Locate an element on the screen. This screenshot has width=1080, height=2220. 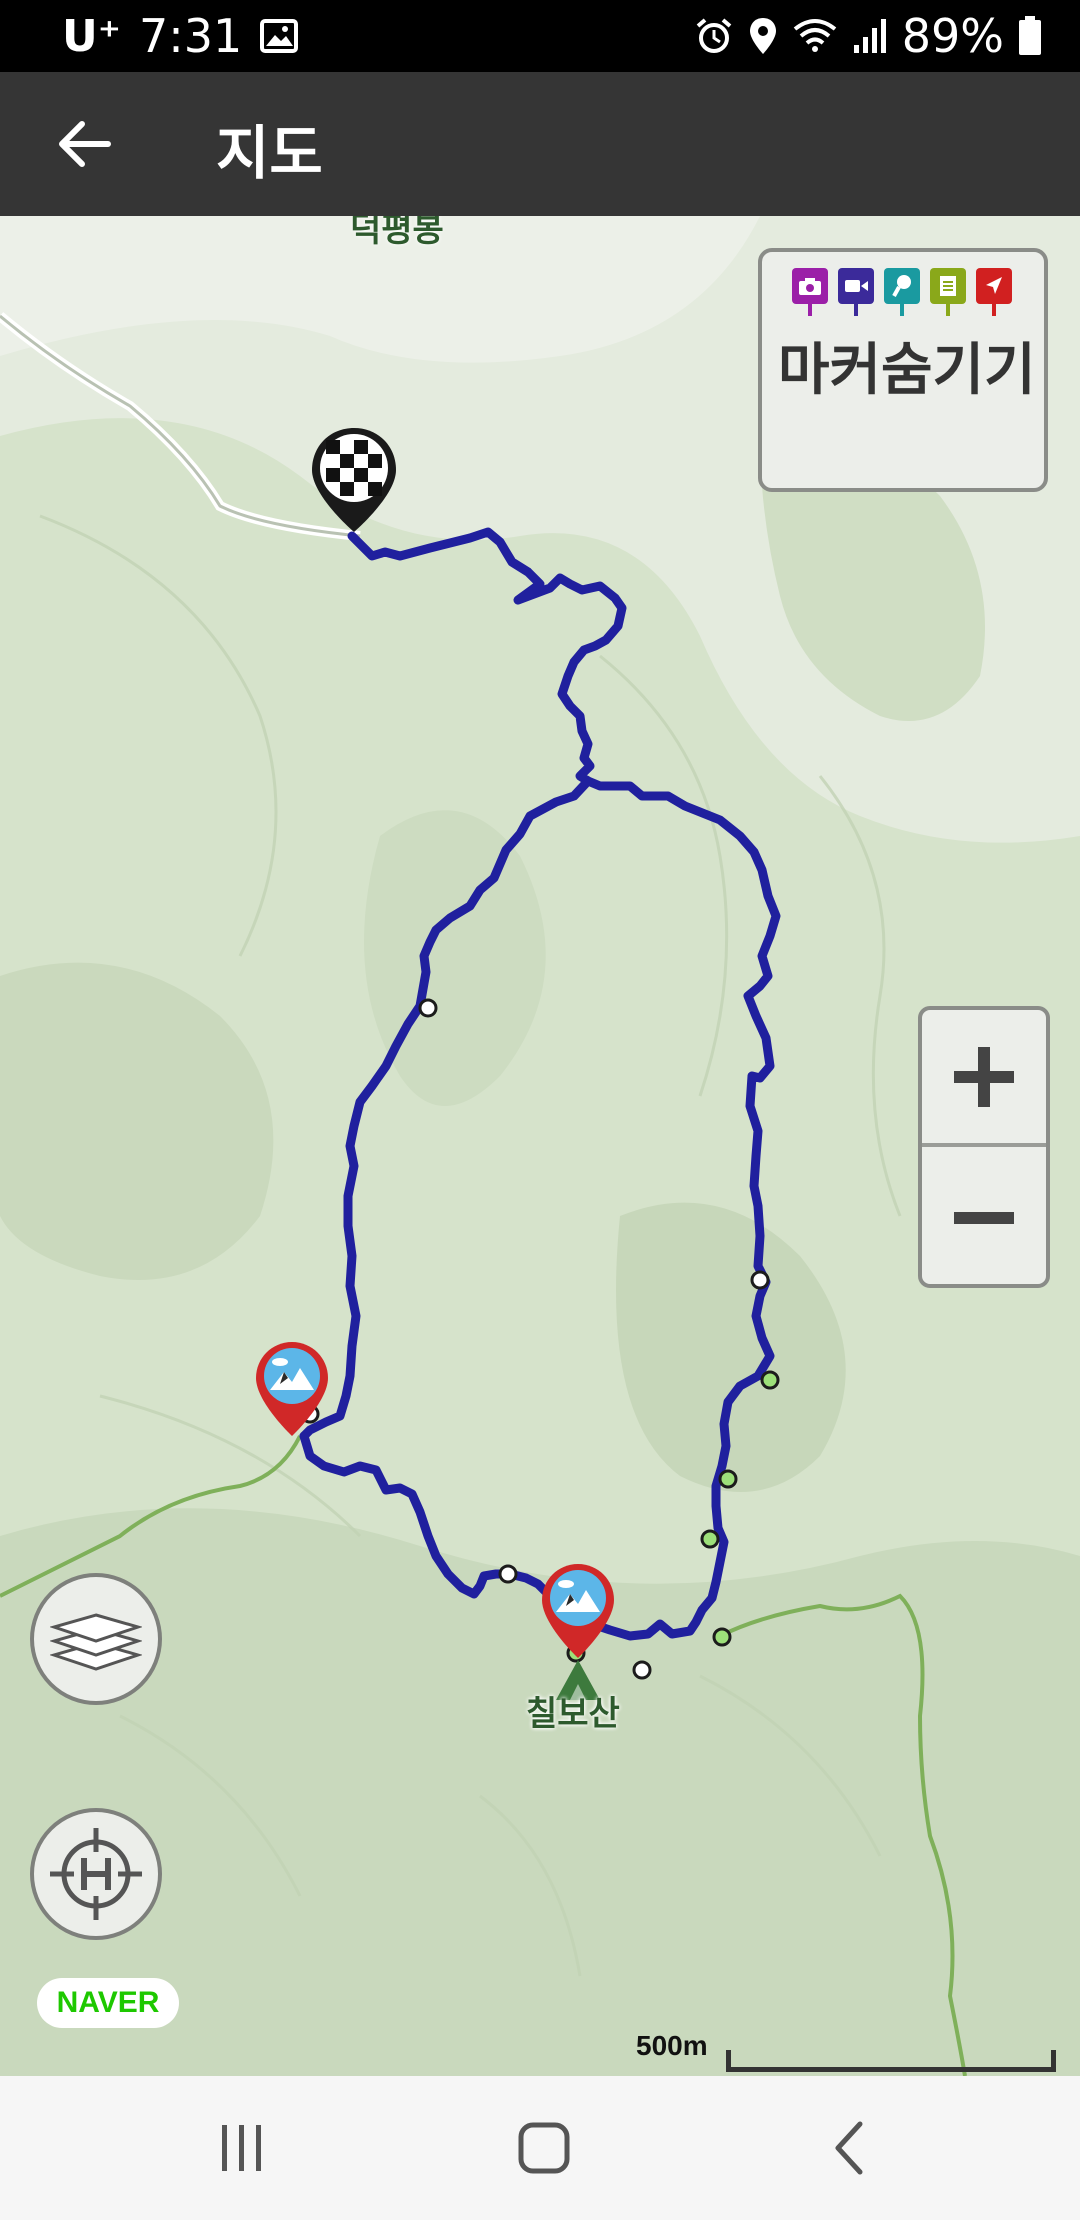
zoom-in-button is located at coordinates (984, 1078).